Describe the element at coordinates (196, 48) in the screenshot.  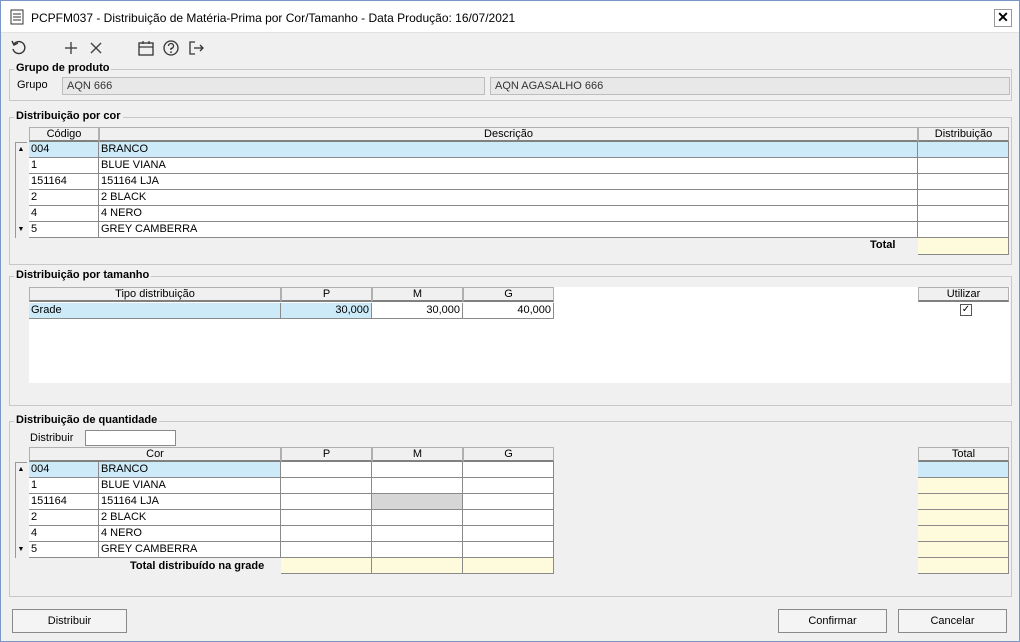
I see `exit-icon` at that location.